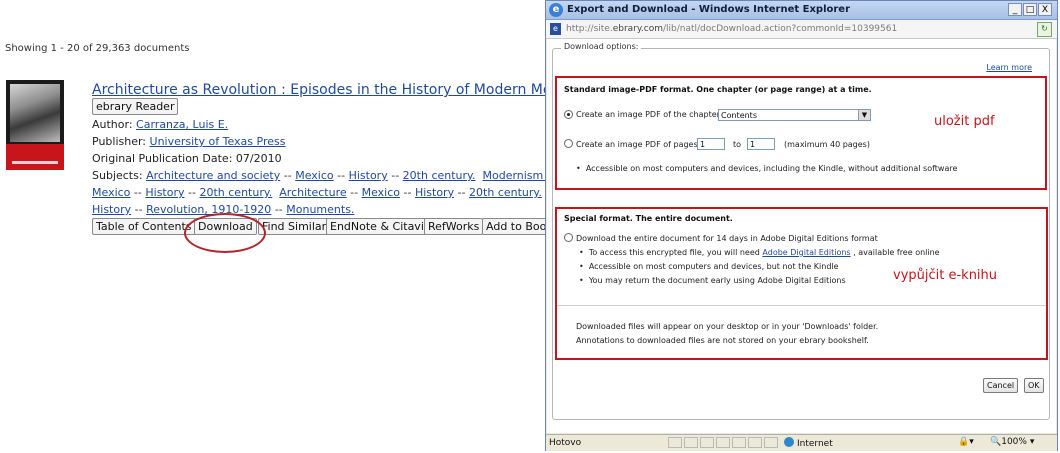  What do you see at coordinates (312, 192) in the screenshot?
I see `subject-link: Architecture` at bounding box center [312, 192].